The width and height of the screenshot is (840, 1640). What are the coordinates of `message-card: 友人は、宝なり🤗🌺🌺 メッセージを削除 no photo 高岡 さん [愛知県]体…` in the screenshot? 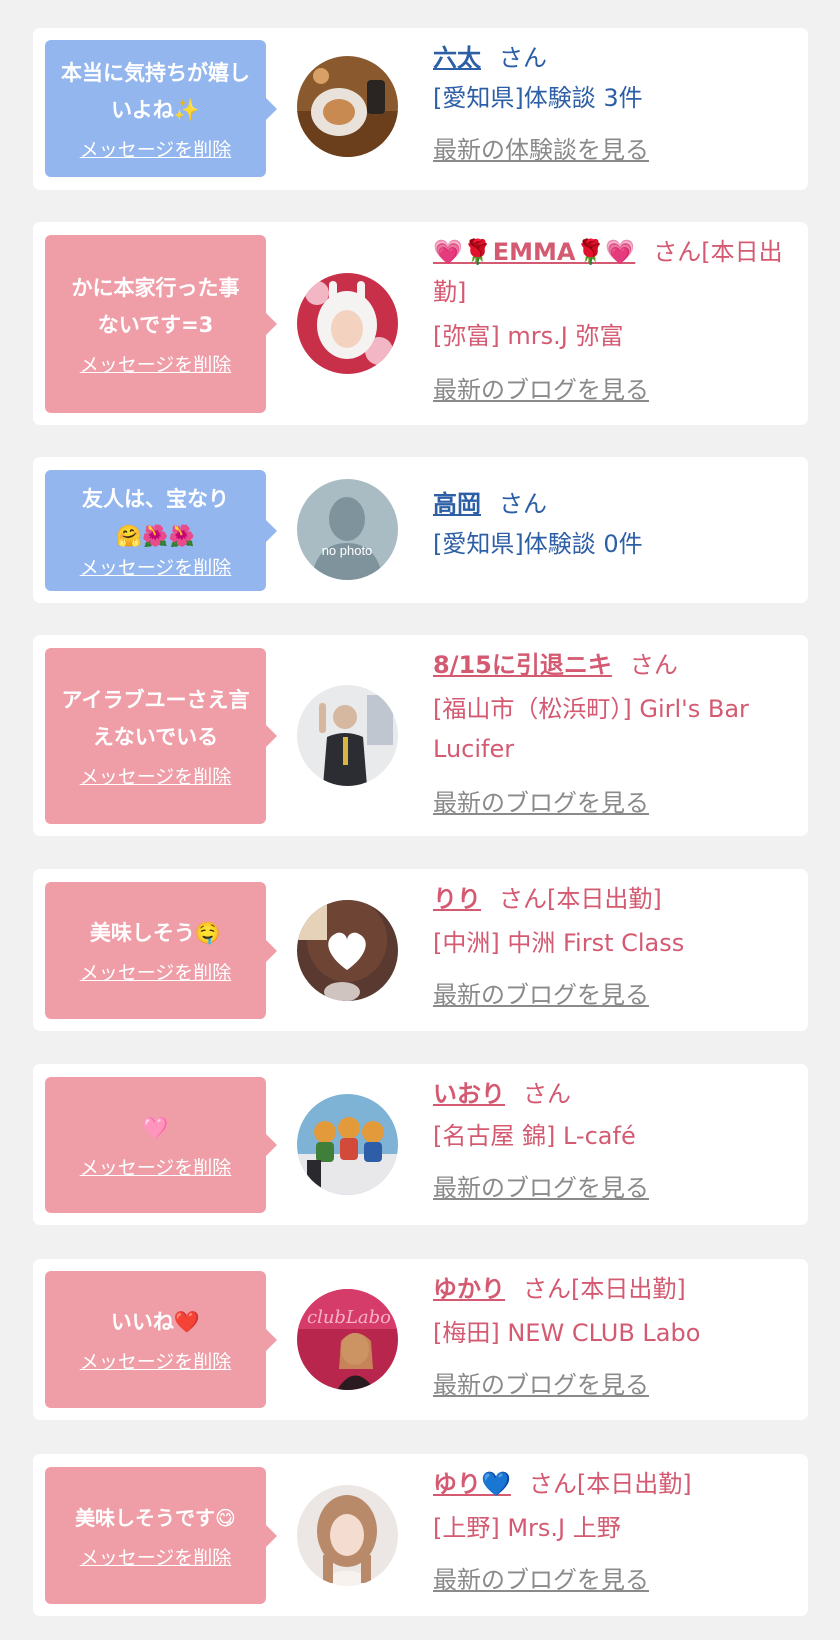 It's located at (420, 530).